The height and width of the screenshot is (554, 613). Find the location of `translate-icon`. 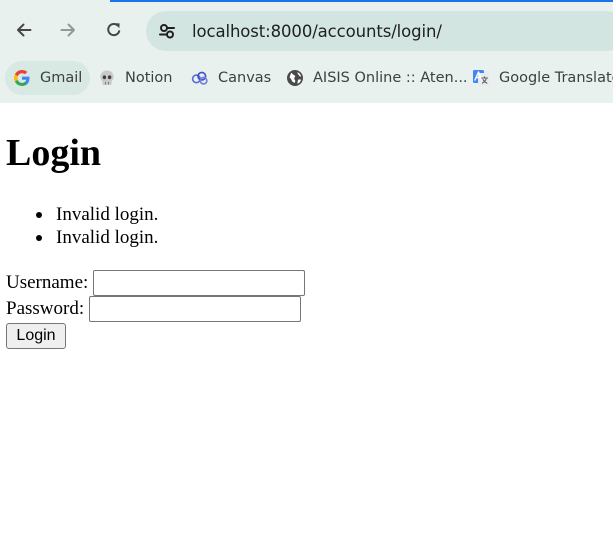

translate-icon is located at coordinates (481, 78).